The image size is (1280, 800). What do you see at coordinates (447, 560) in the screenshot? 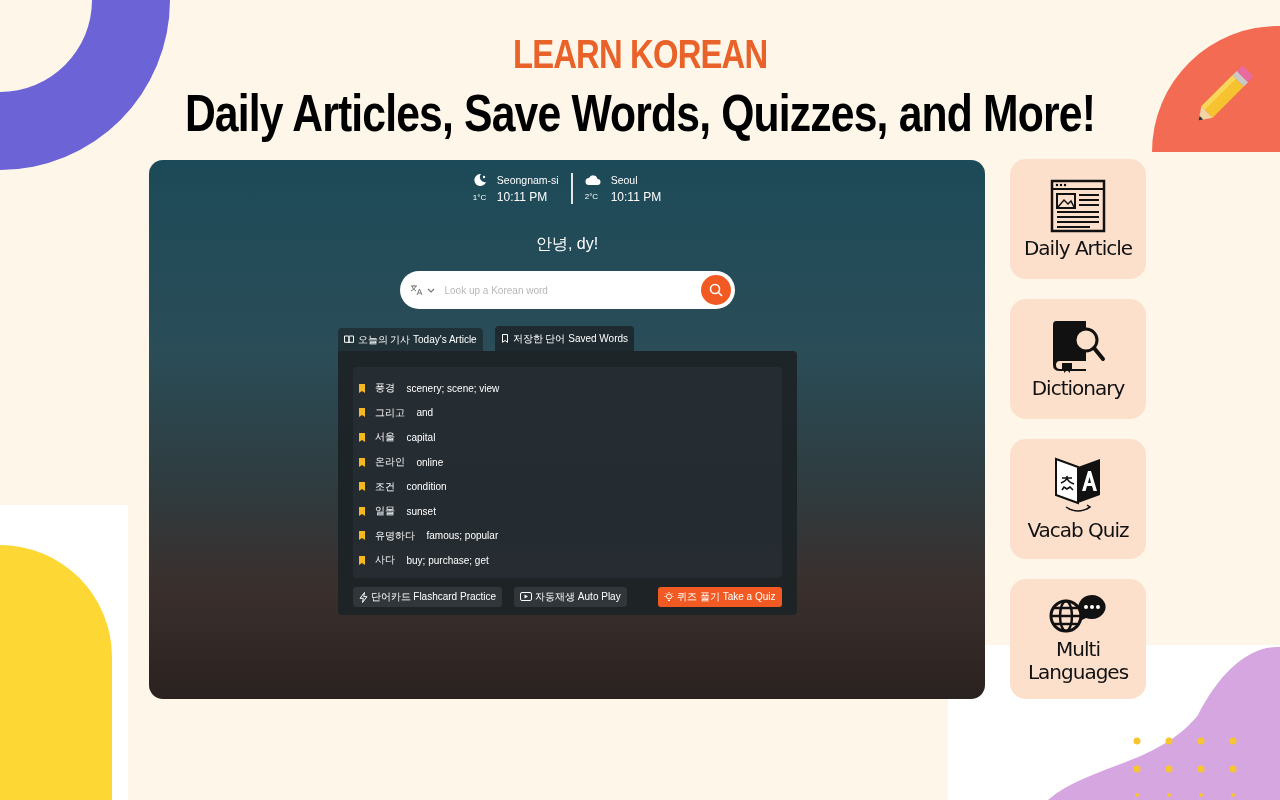
I see `word-meaning: buy; purchase; get` at bounding box center [447, 560].